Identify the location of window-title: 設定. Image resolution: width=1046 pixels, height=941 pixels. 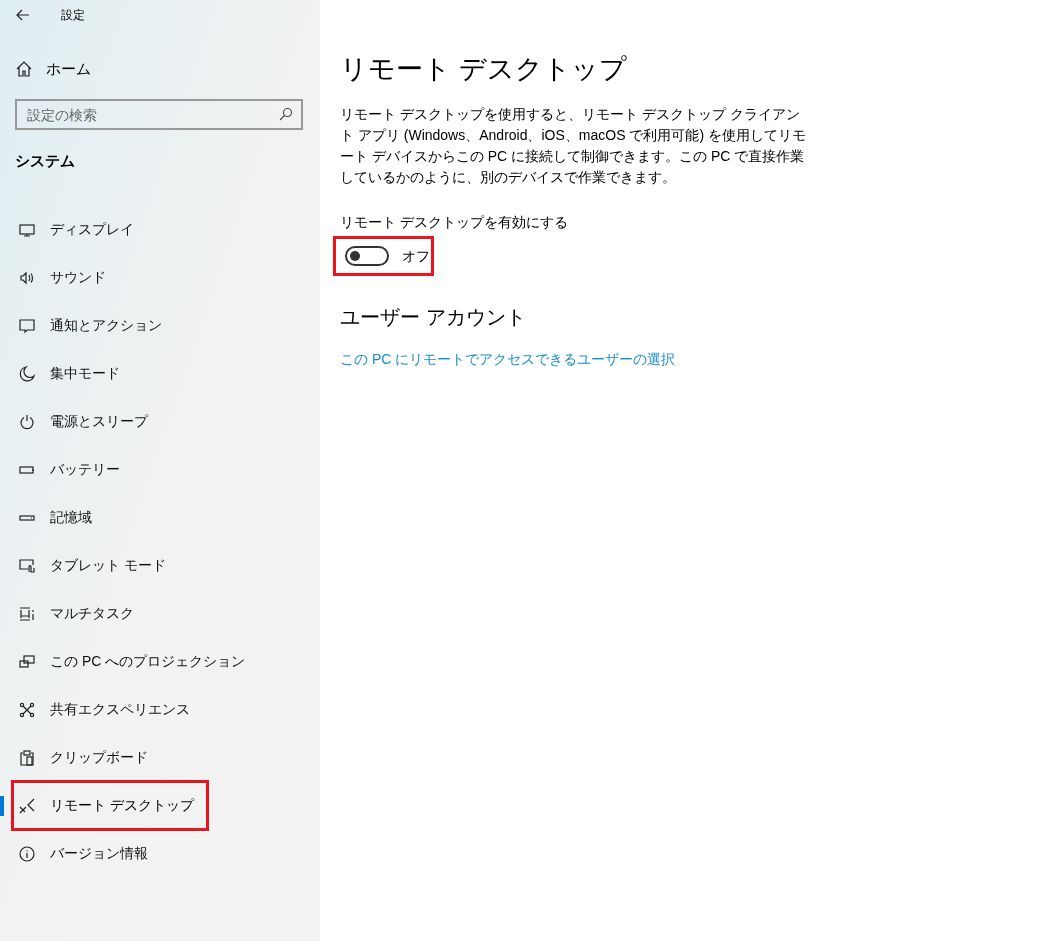
(73, 15).